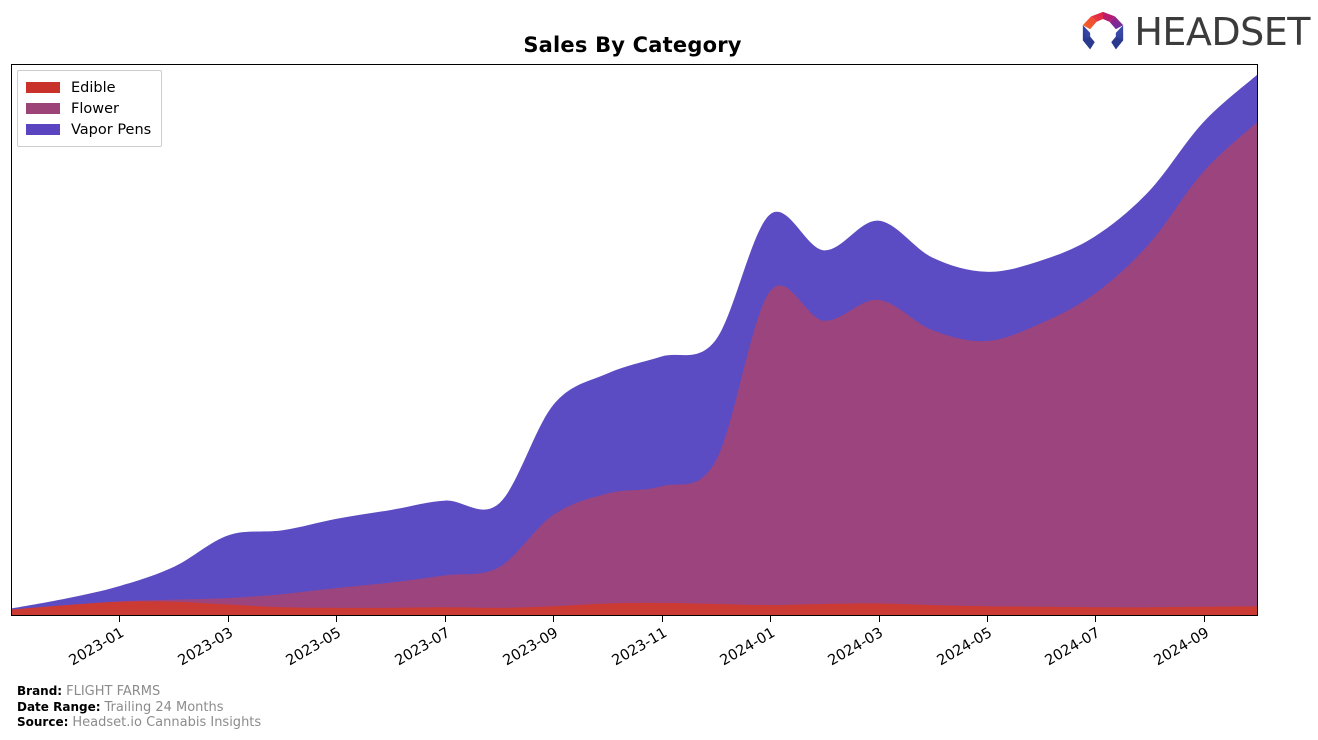 This screenshot has width=1318, height=740. I want to click on footer-row: Brand: FLIGHT FARMS, so click(139, 692).